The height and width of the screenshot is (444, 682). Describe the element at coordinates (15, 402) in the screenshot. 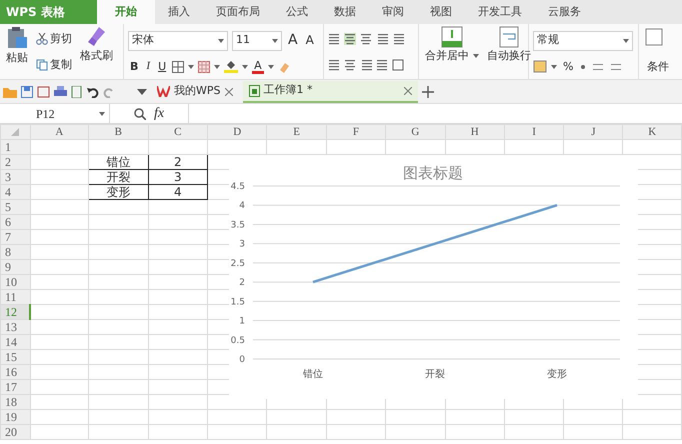

I see `row-header: 18` at that location.